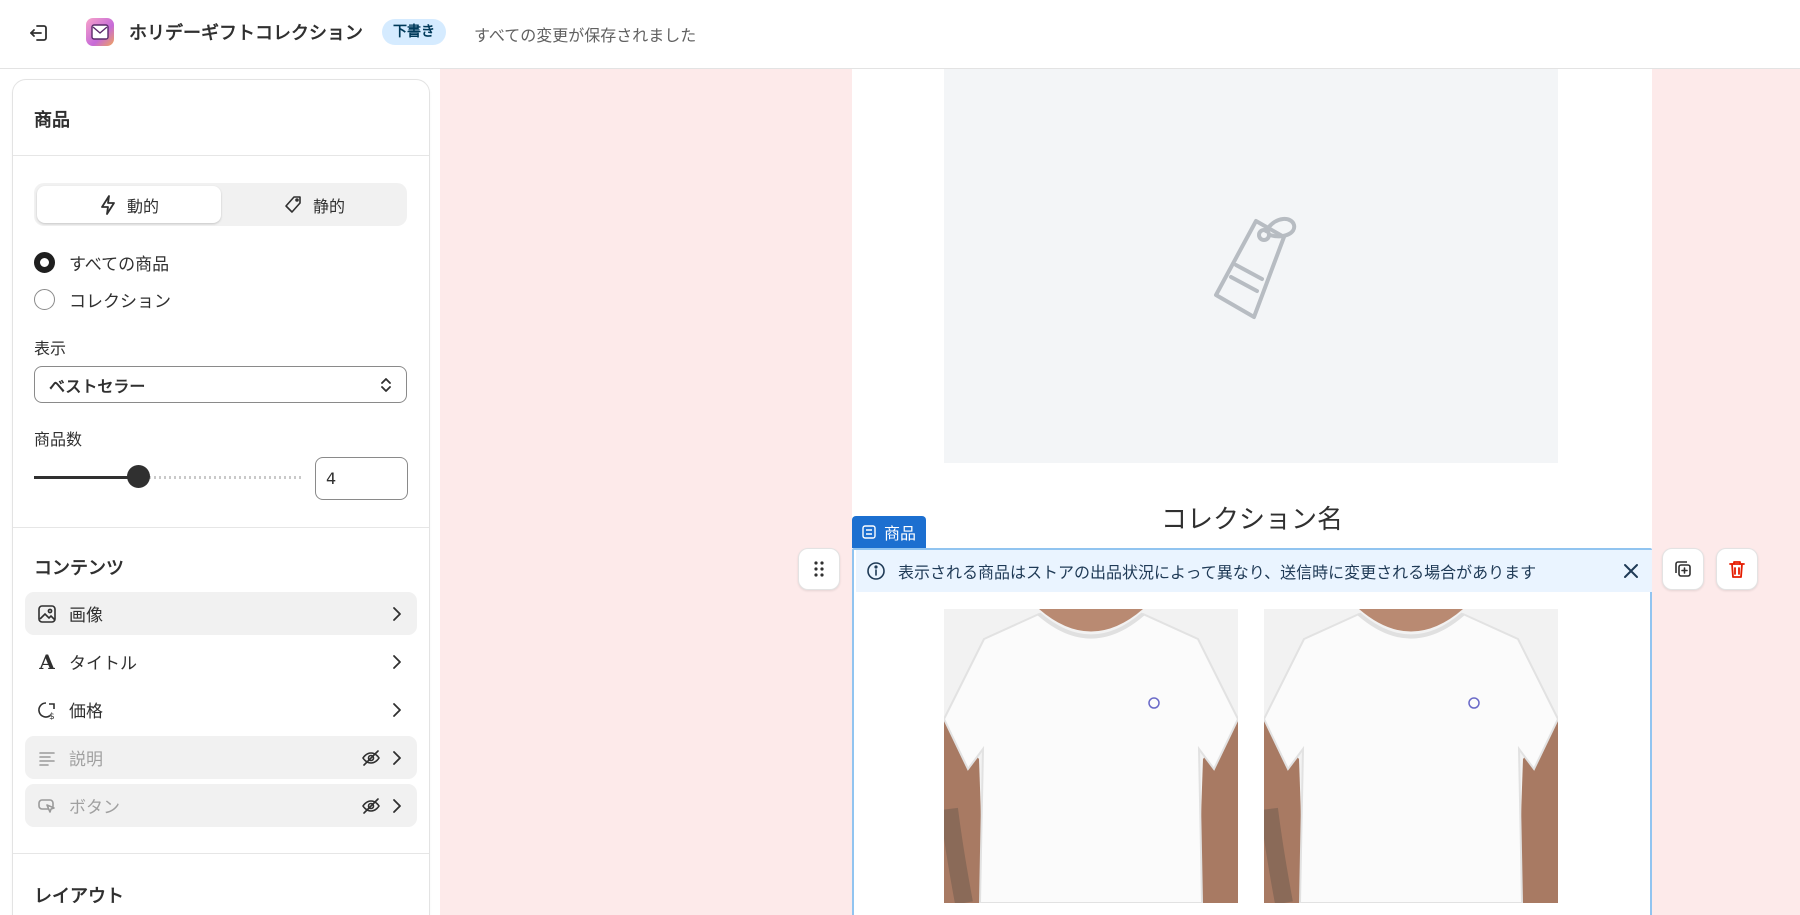 The image size is (1800, 915). Describe the element at coordinates (142, 206) in the screenshot. I see `tab-dynamic-label: 動的` at that location.